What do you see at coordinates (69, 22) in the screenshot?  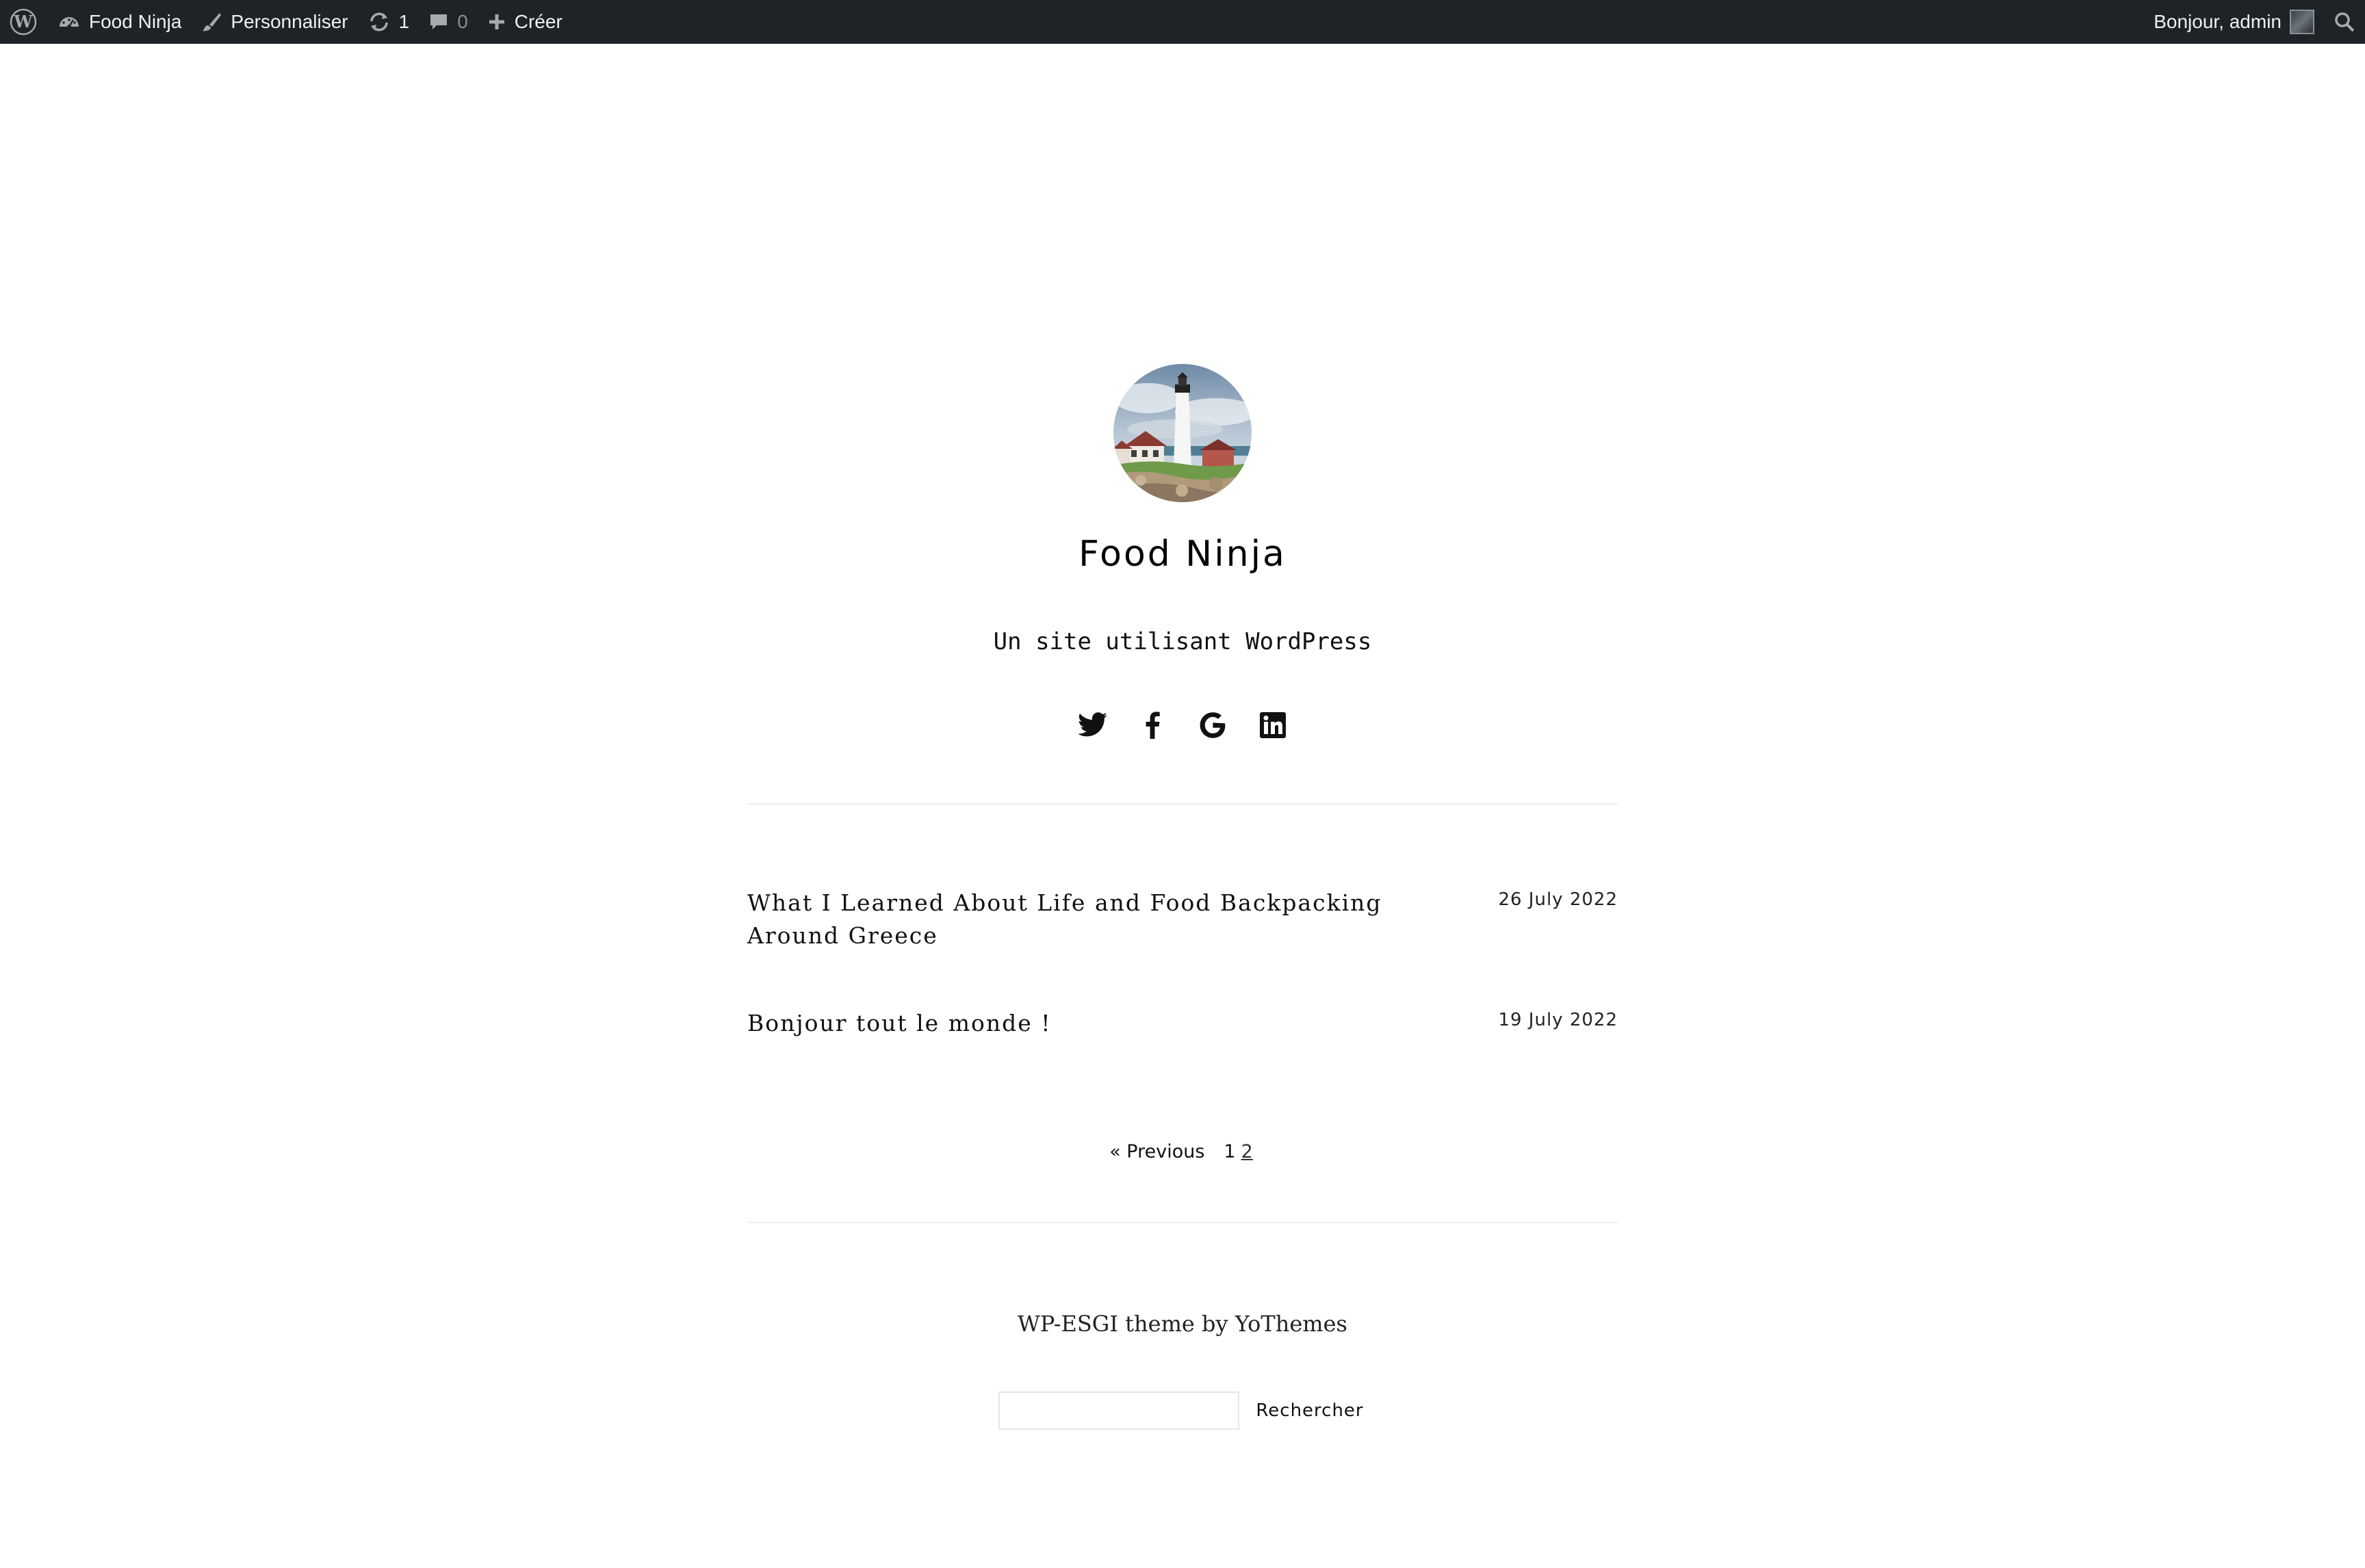 I see `dashboard-icon` at bounding box center [69, 22].